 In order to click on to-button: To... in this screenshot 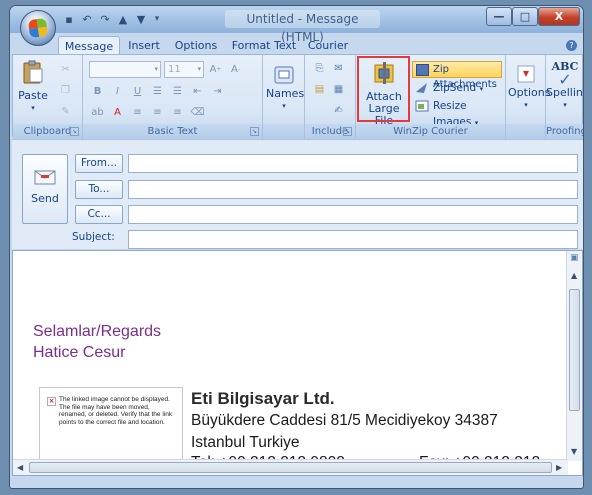, I will do `click(99, 189)`.